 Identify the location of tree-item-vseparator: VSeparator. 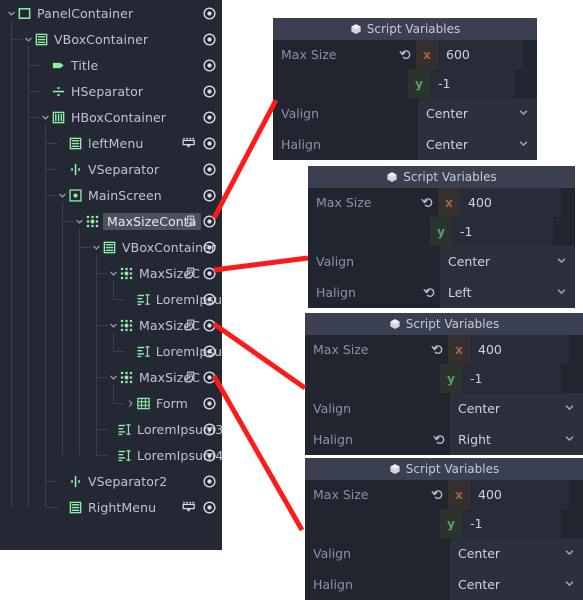
(111, 169).